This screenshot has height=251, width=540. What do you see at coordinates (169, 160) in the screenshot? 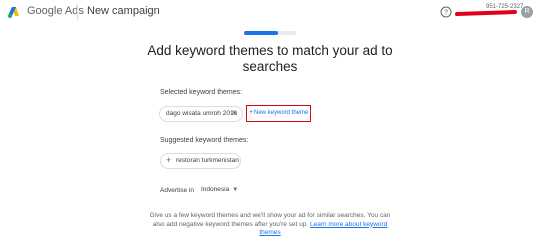
I see `add-icon: +` at bounding box center [169, 160].